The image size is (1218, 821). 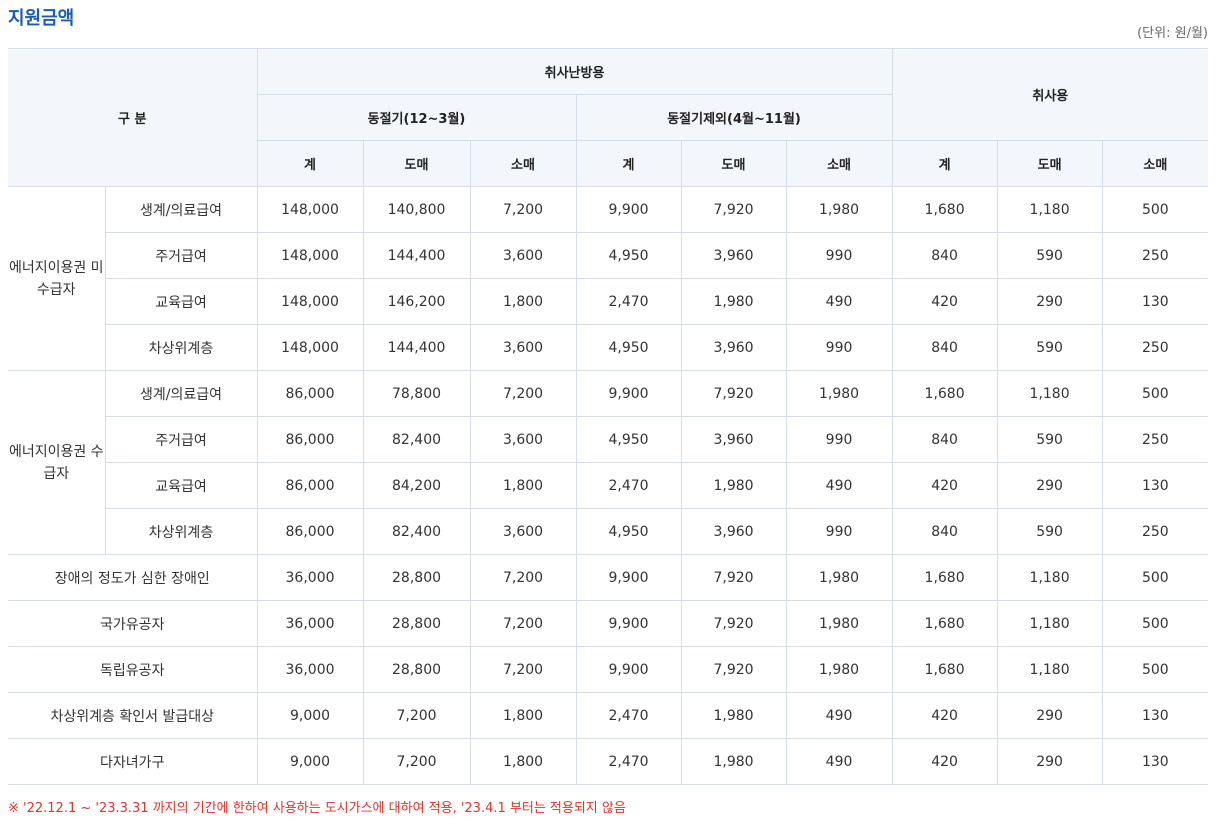 I want to click on header-cooking-heating: 취사난방용, so click(x=574, y=71).